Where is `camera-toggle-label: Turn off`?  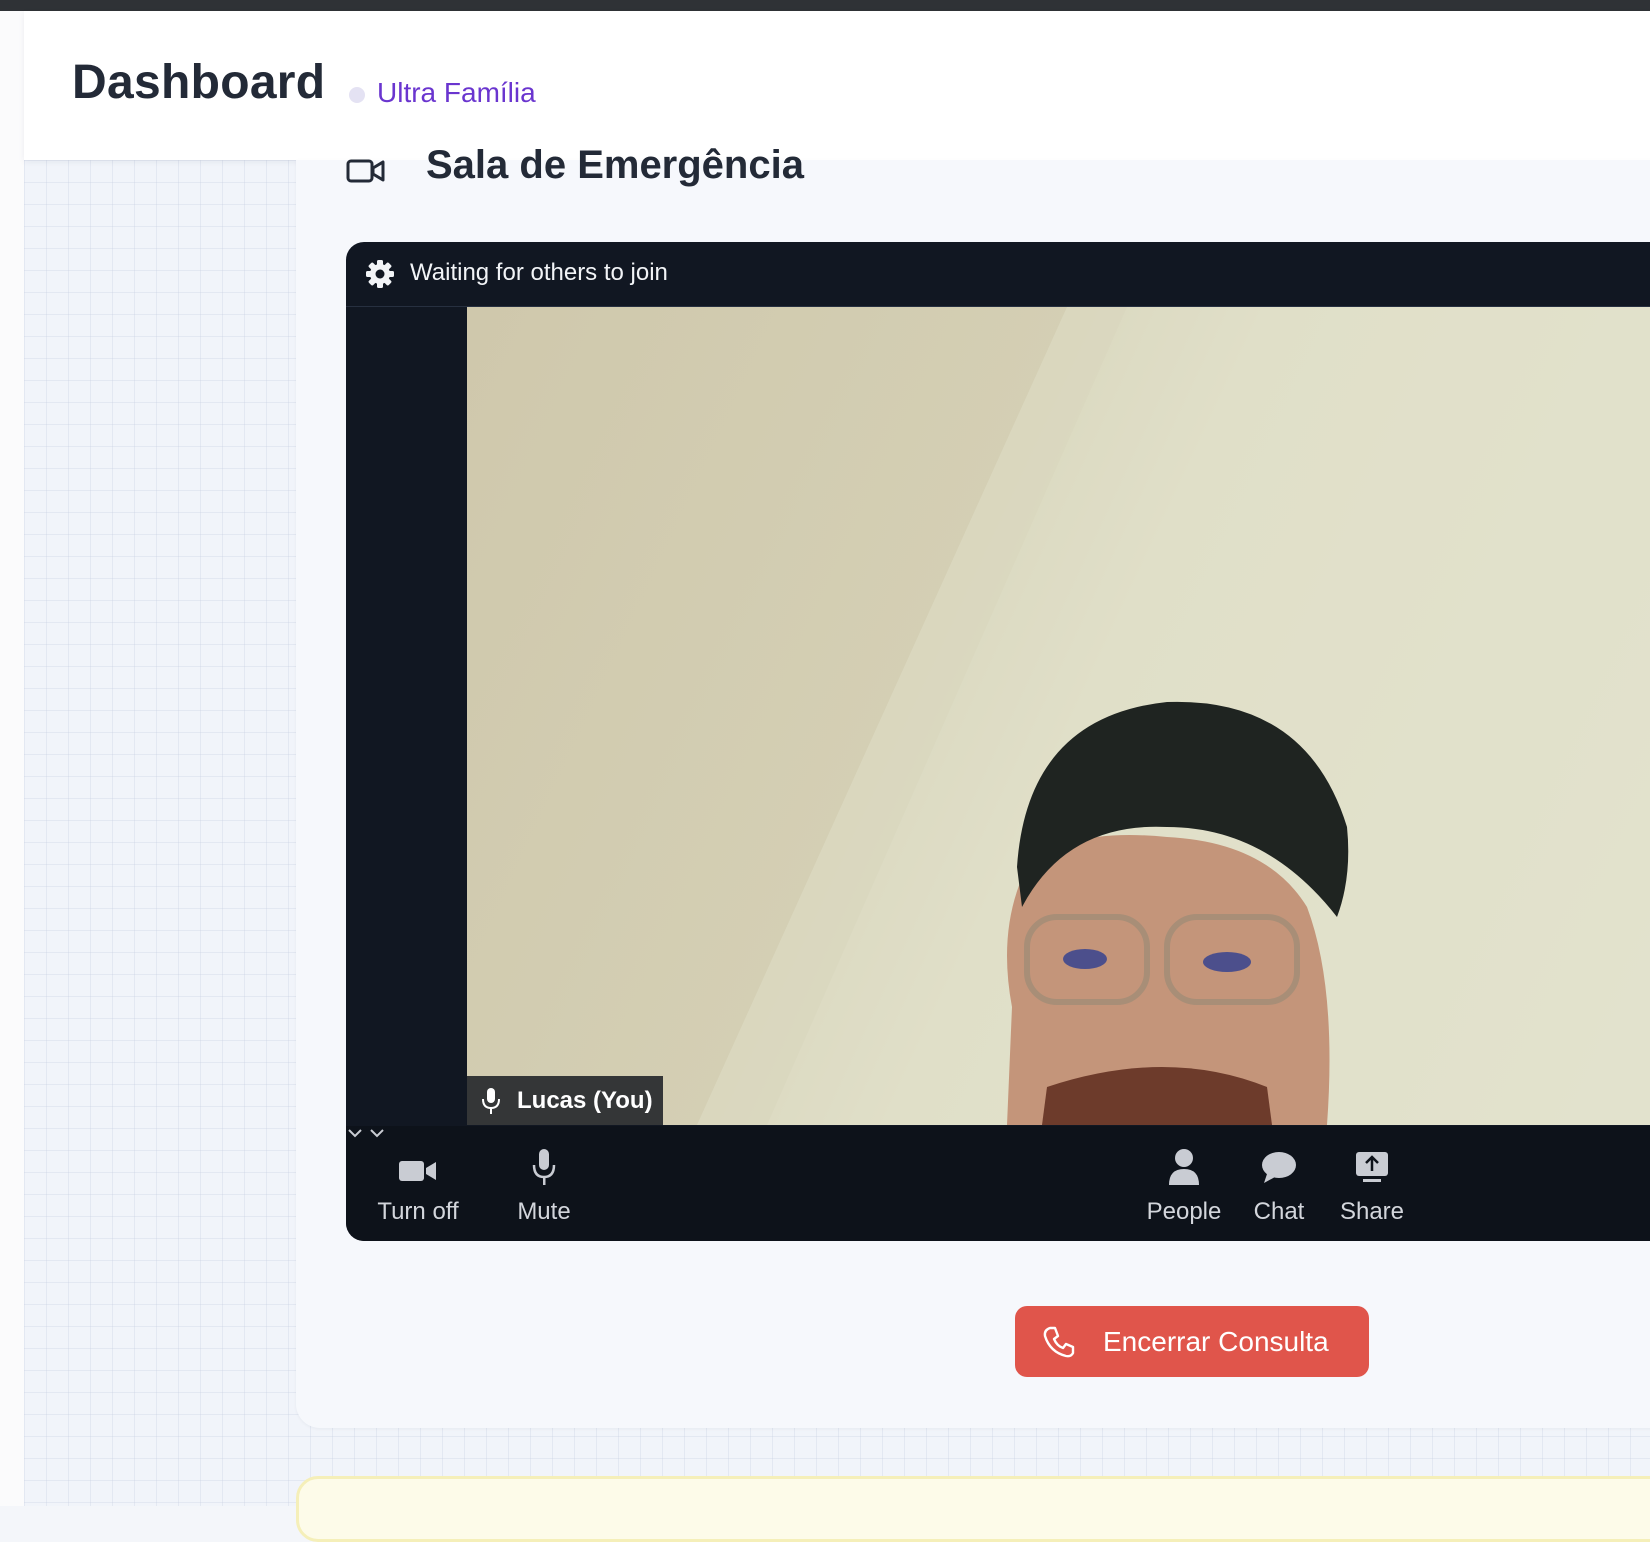 camera-toggle-label: Turn off is located at coordinates (418, 1211).